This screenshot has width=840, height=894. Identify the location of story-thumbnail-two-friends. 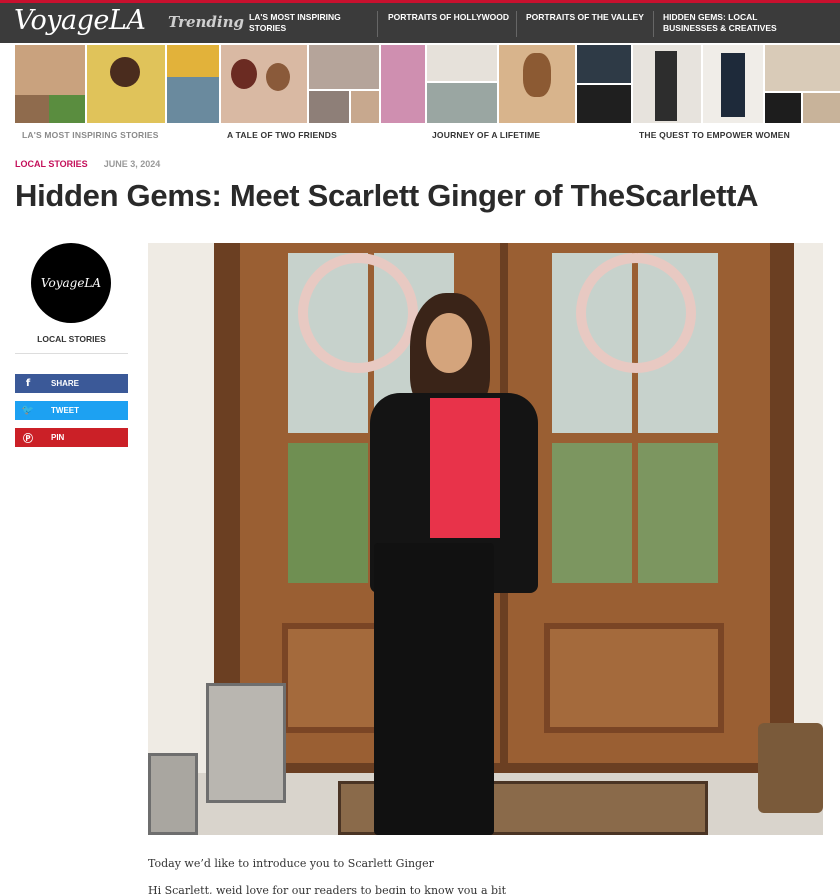
(323, 84).